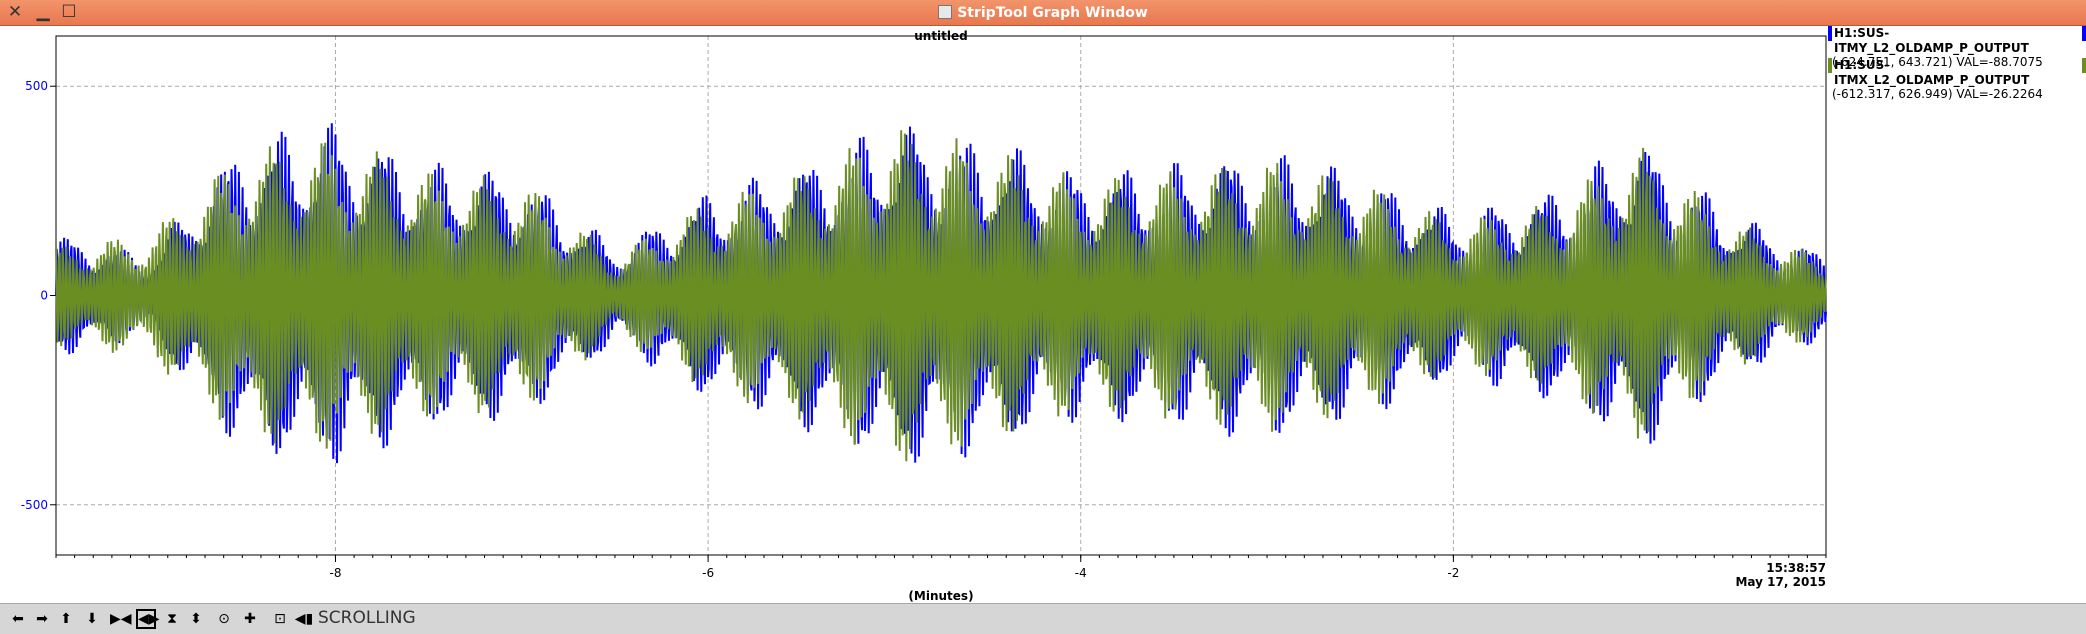 The height and width of the screenshot is (634, 2086). What do you see at coordinates (148, 619) in the screenshot?
I see `zoom-out-x-icon: ◀▶` at bounding box center [148, 619].